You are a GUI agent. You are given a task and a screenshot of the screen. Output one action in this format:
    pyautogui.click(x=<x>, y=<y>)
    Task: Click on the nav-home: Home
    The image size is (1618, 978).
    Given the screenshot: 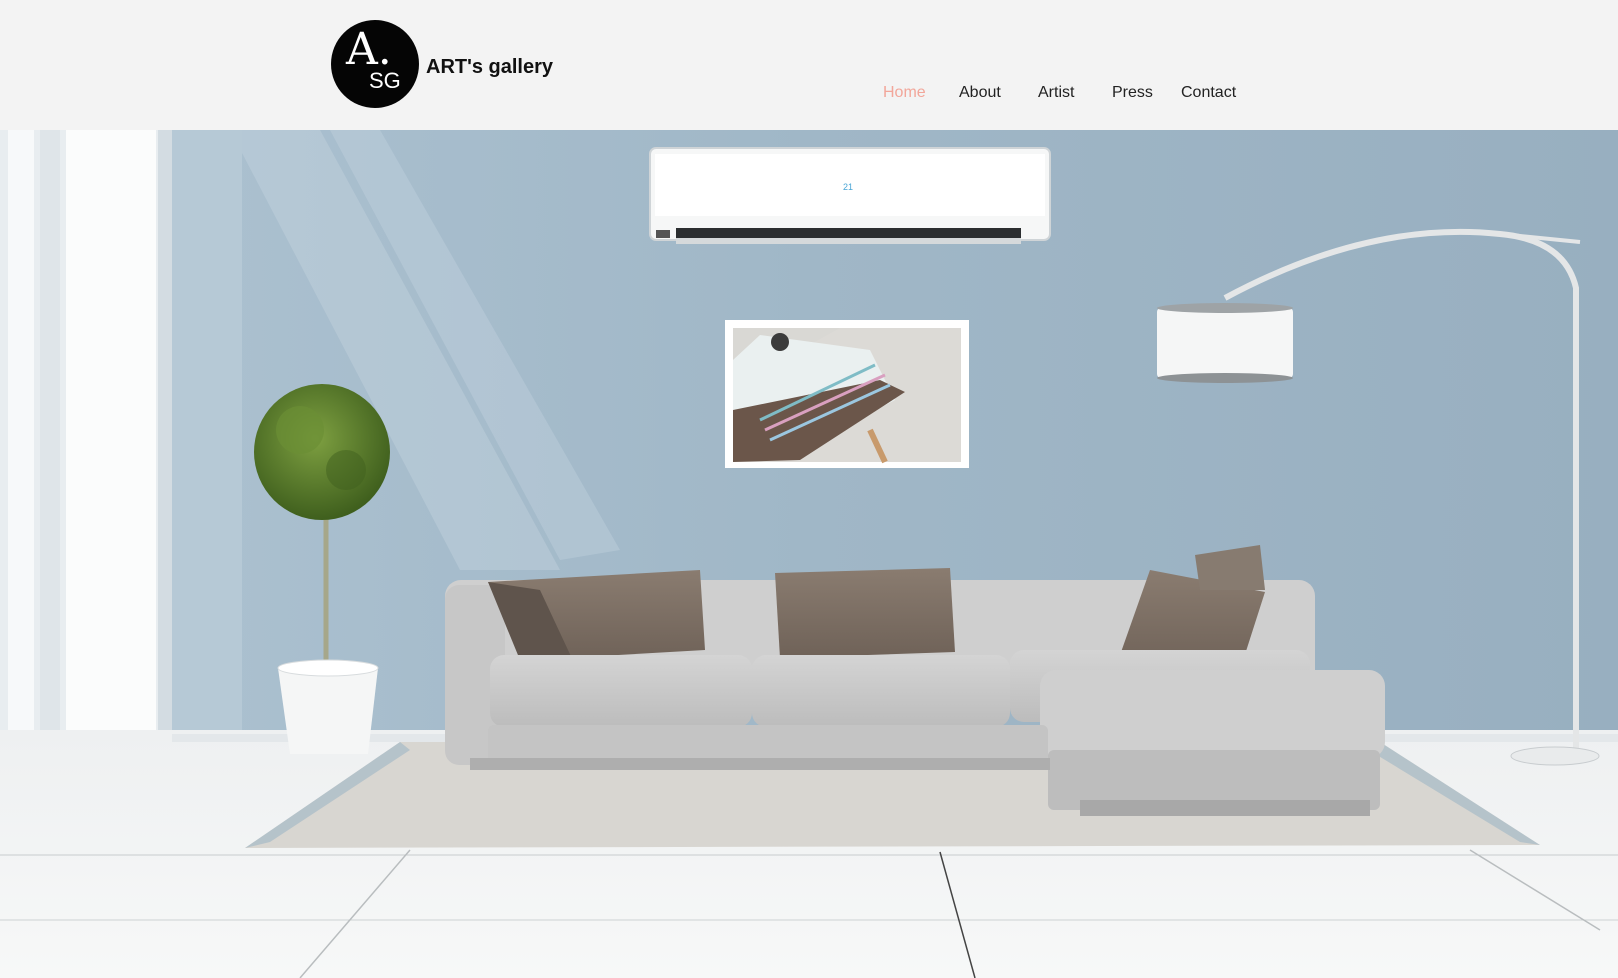 What is the action you would take?
    pyautogui.click(x=904, y=93)
    